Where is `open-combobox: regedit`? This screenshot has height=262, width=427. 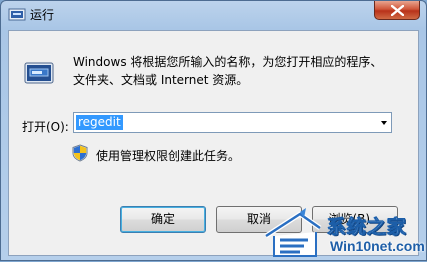 open-combobox: regedit is located at coordinates (232, 122).